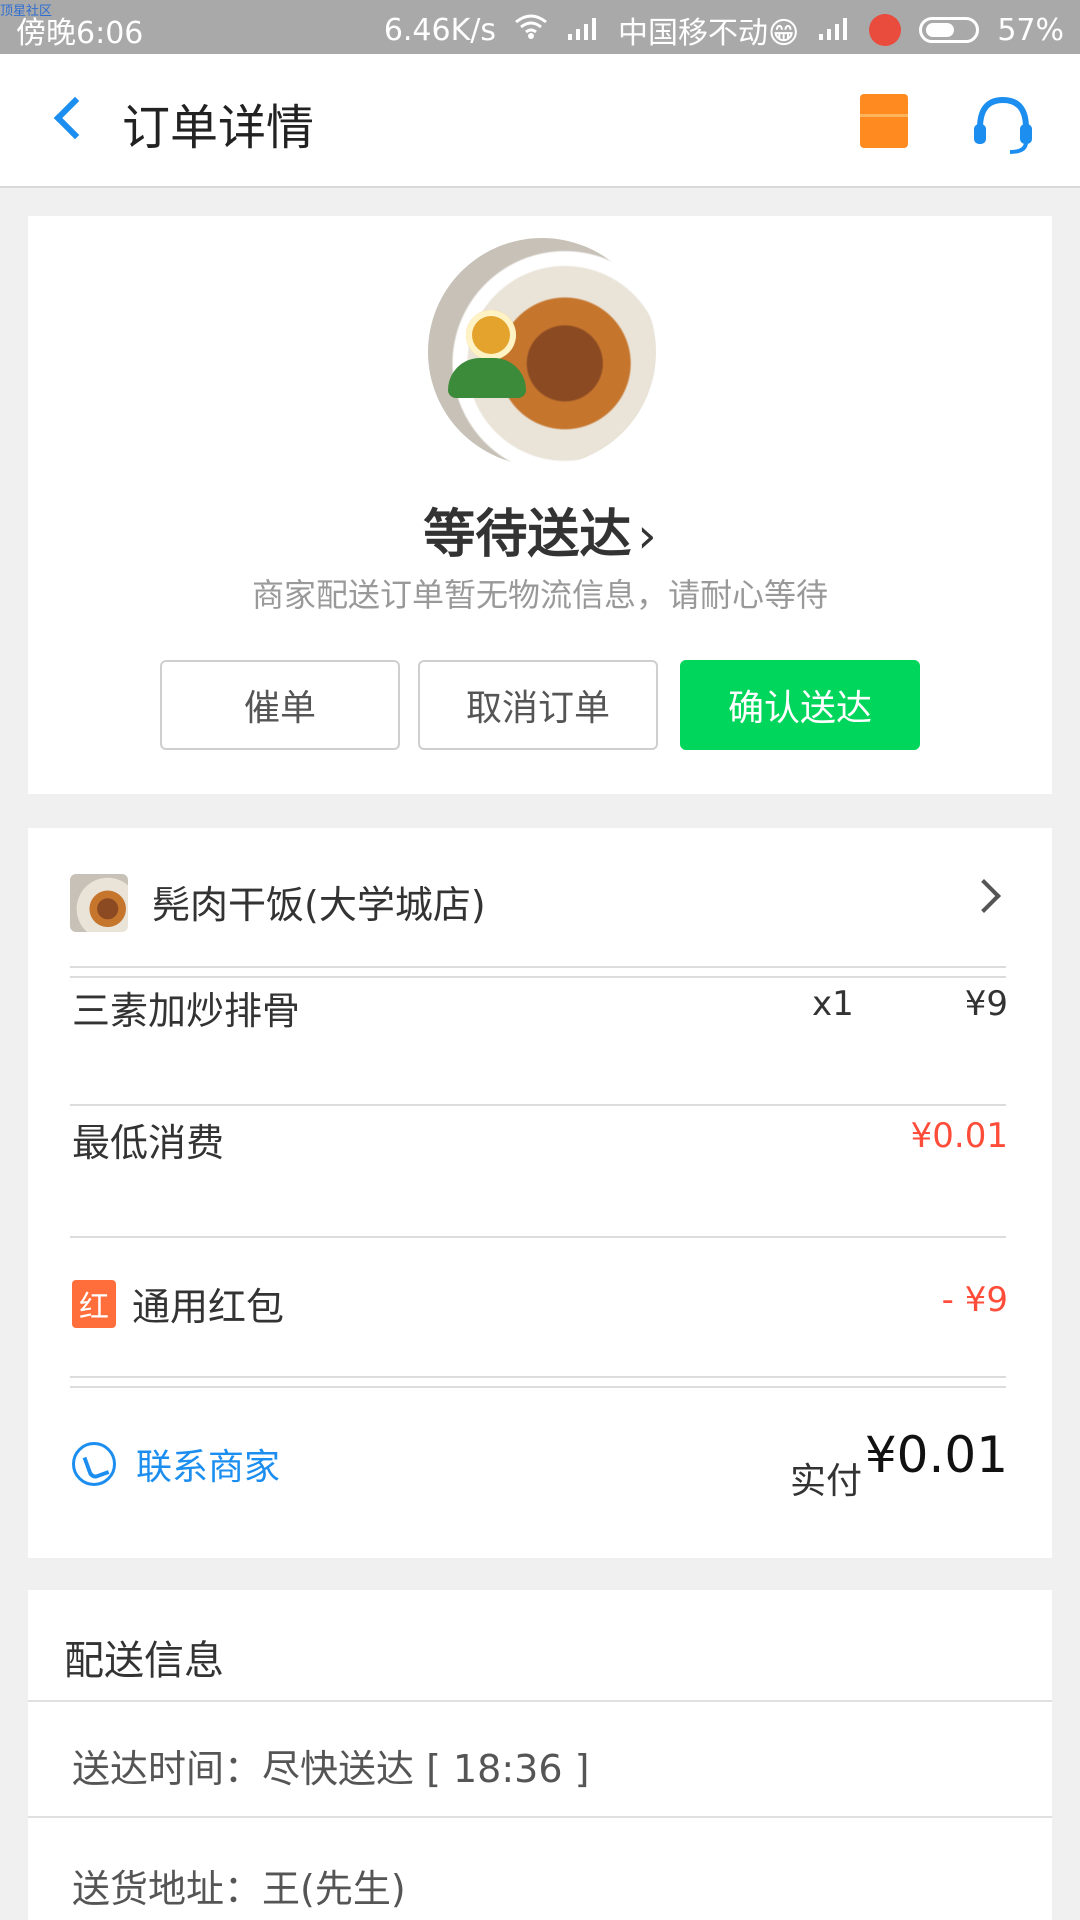 The image size is (1080, 1920). Describe the element at coordinates (1003, 124) in the screenshot. I see `headset-icon` at that location.